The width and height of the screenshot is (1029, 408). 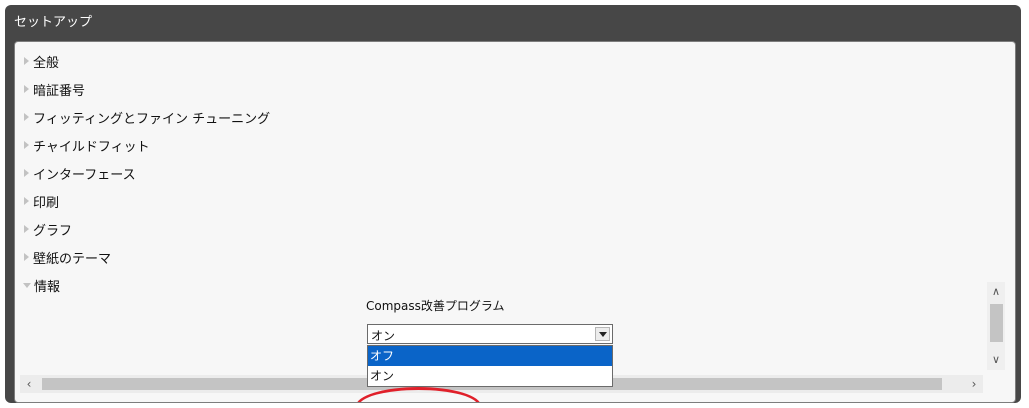 I want to click on menu-item-label: 壁紙のテーマ, so click(x=72, y=259).